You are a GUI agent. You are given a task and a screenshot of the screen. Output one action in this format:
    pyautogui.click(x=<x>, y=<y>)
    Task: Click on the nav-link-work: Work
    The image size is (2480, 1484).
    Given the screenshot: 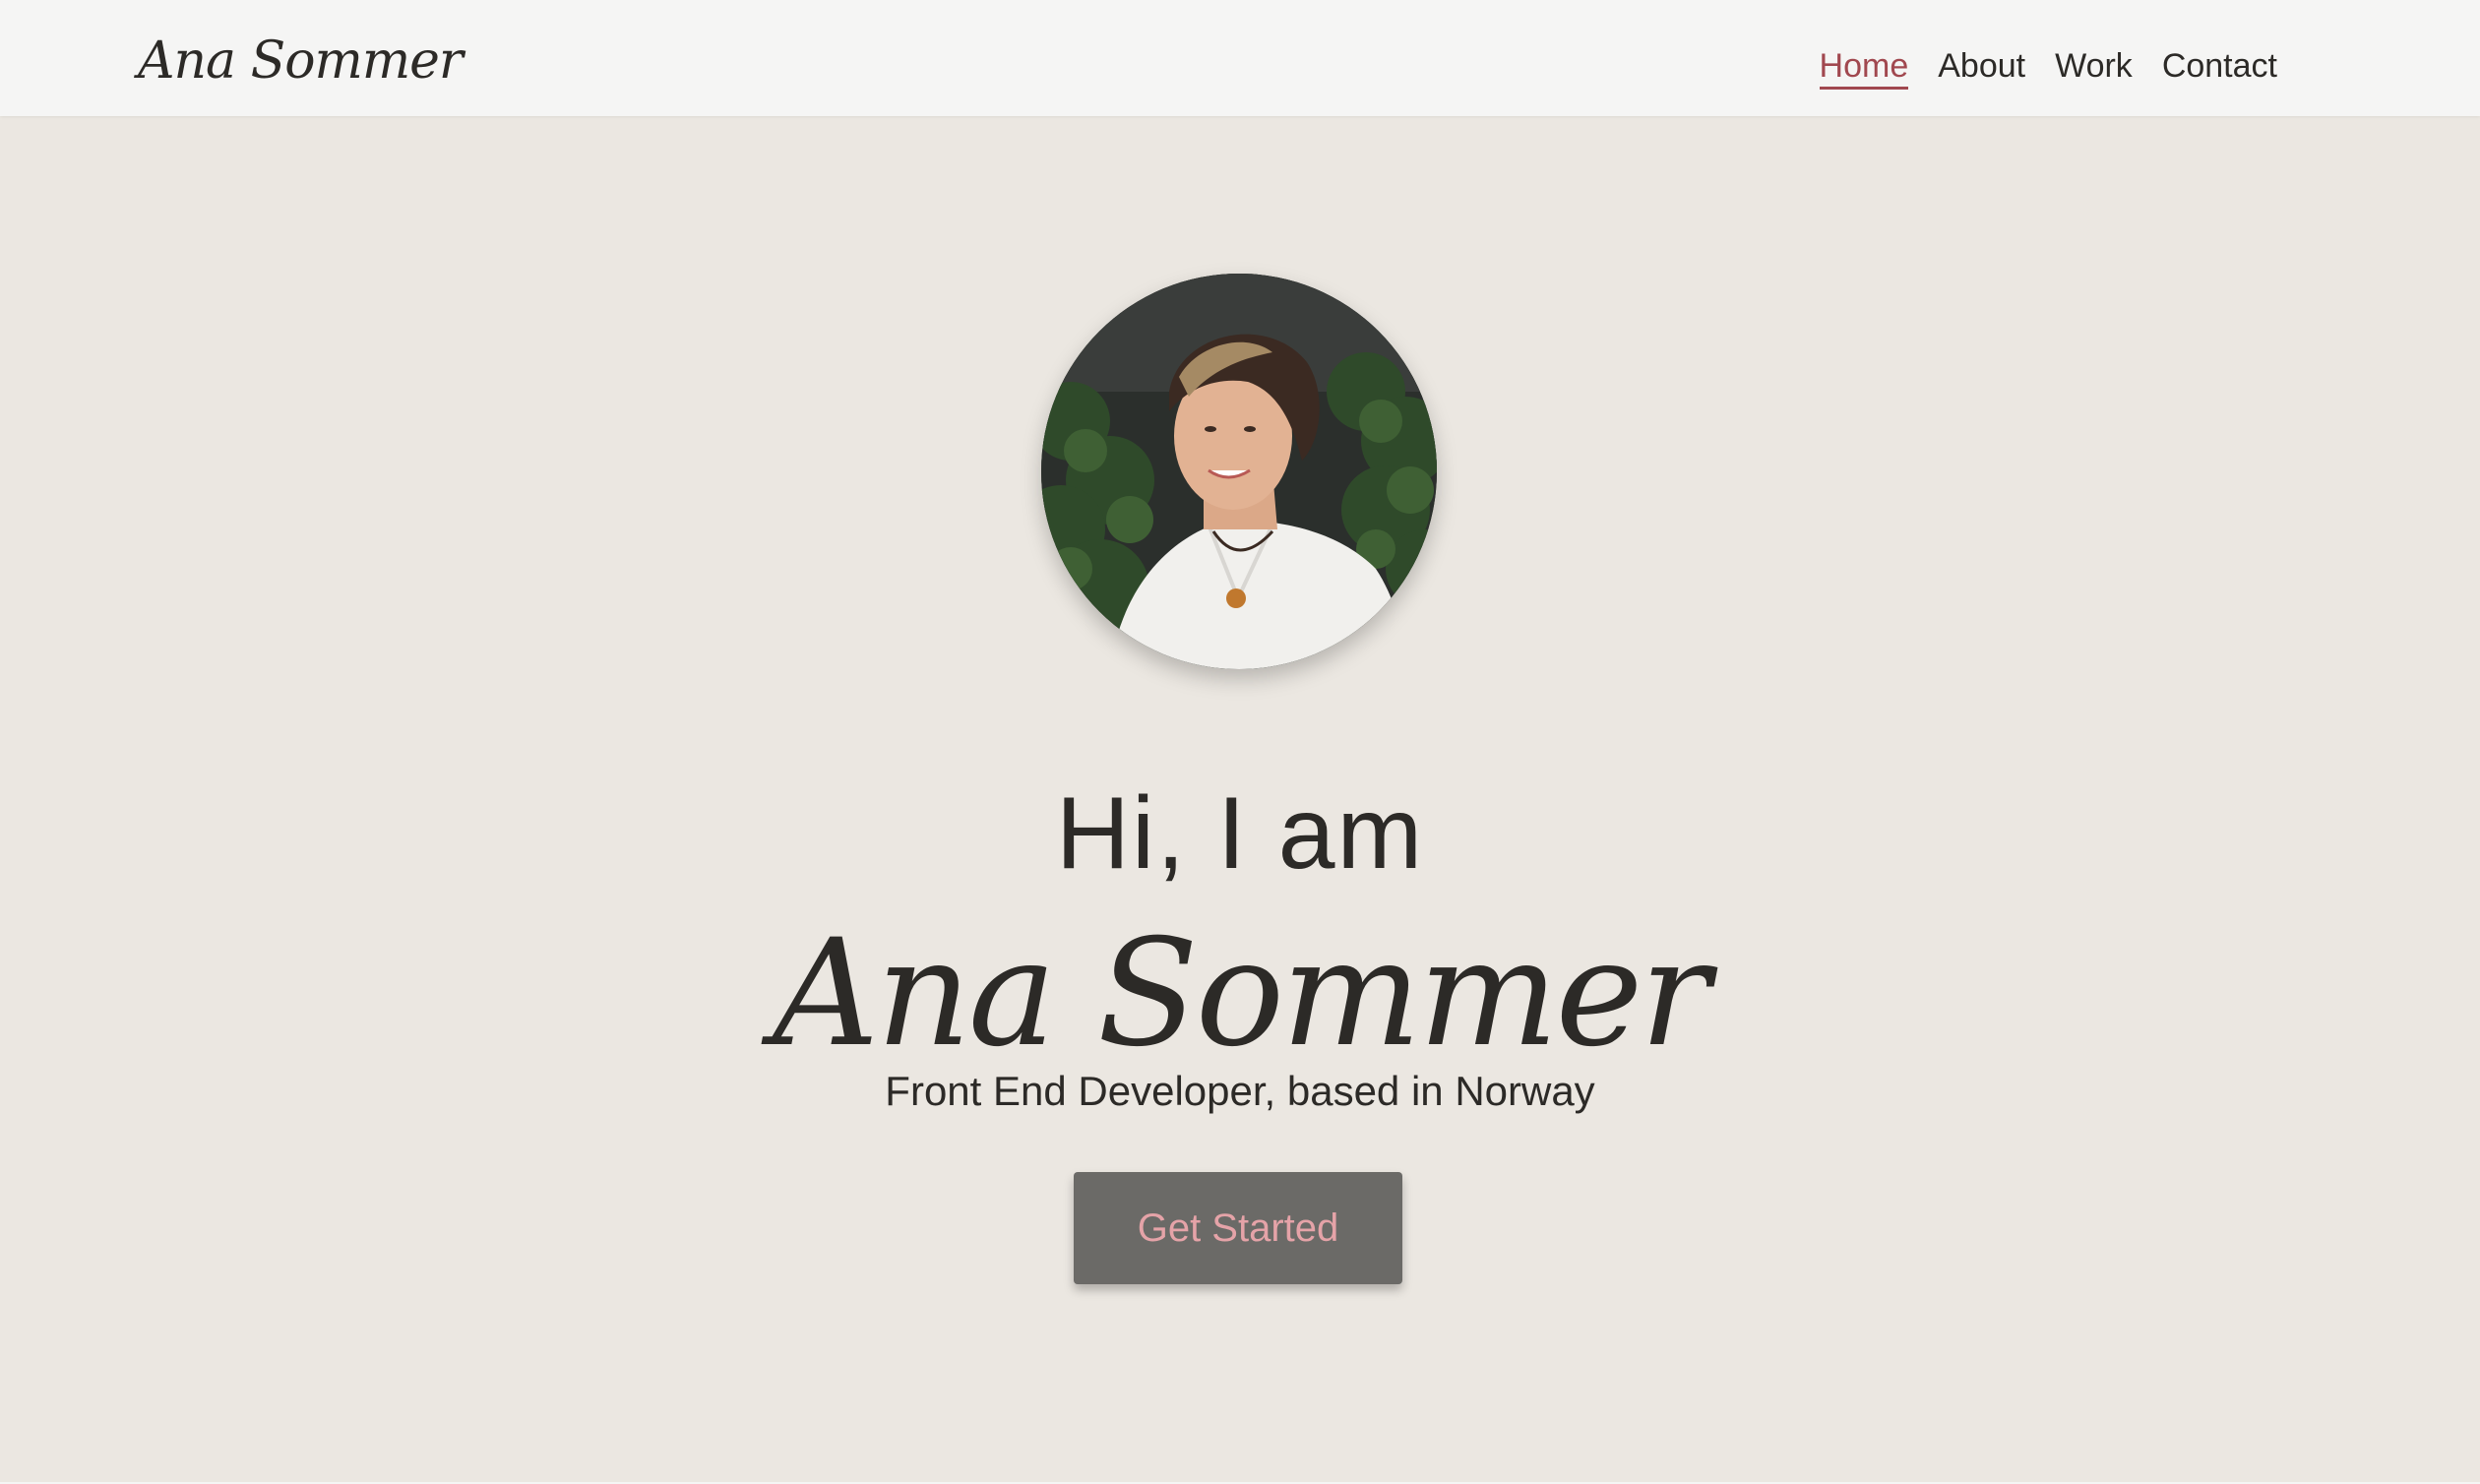 What is the action you would take?
    pyautogui.click(x=2094, y=69)
    